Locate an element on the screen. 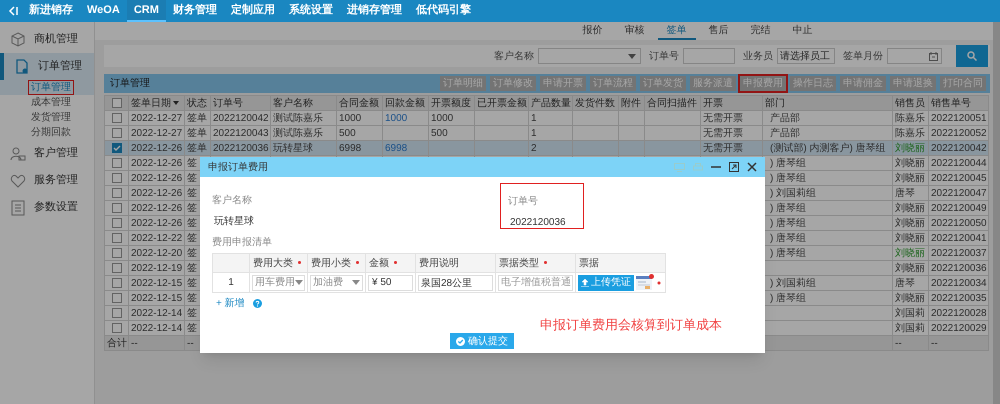 Image resolution: width=1000 pixels, height=404 pixels. column-header: 部门 is located at coordinates (775, 103).